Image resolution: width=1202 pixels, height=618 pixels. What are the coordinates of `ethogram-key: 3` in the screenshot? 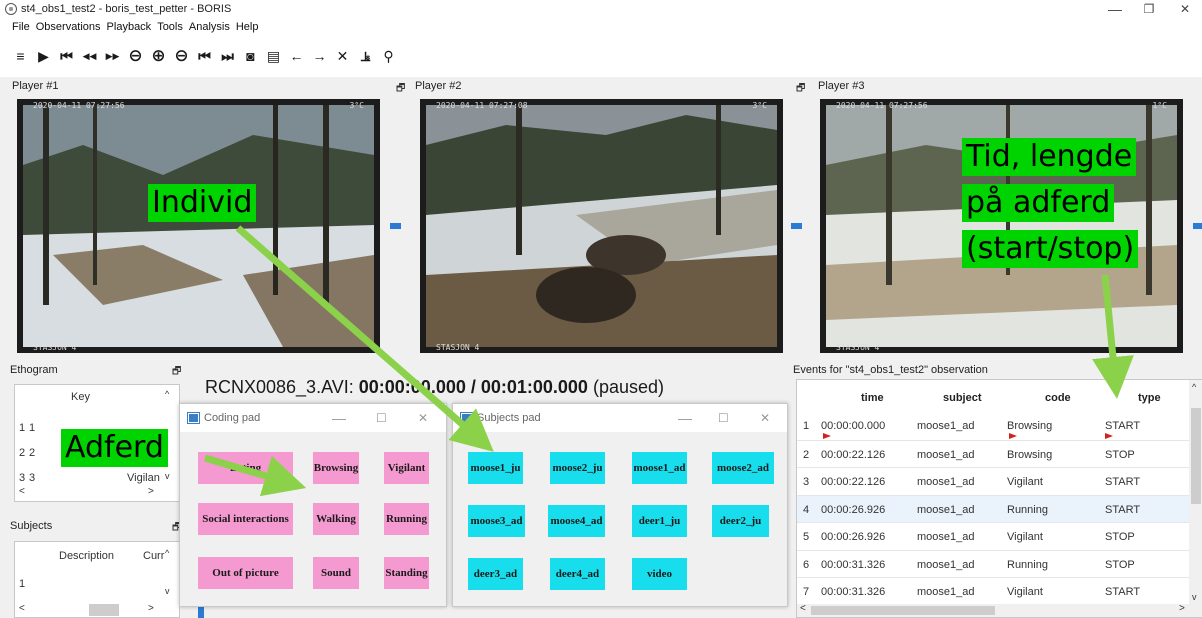 It's located at (32, 478).